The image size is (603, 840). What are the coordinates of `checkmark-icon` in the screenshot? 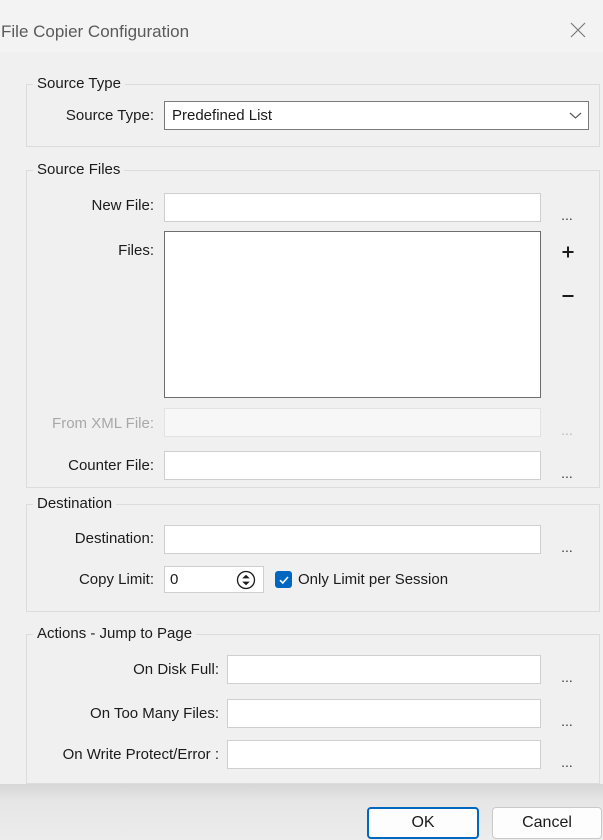 It's located at (283, 579).